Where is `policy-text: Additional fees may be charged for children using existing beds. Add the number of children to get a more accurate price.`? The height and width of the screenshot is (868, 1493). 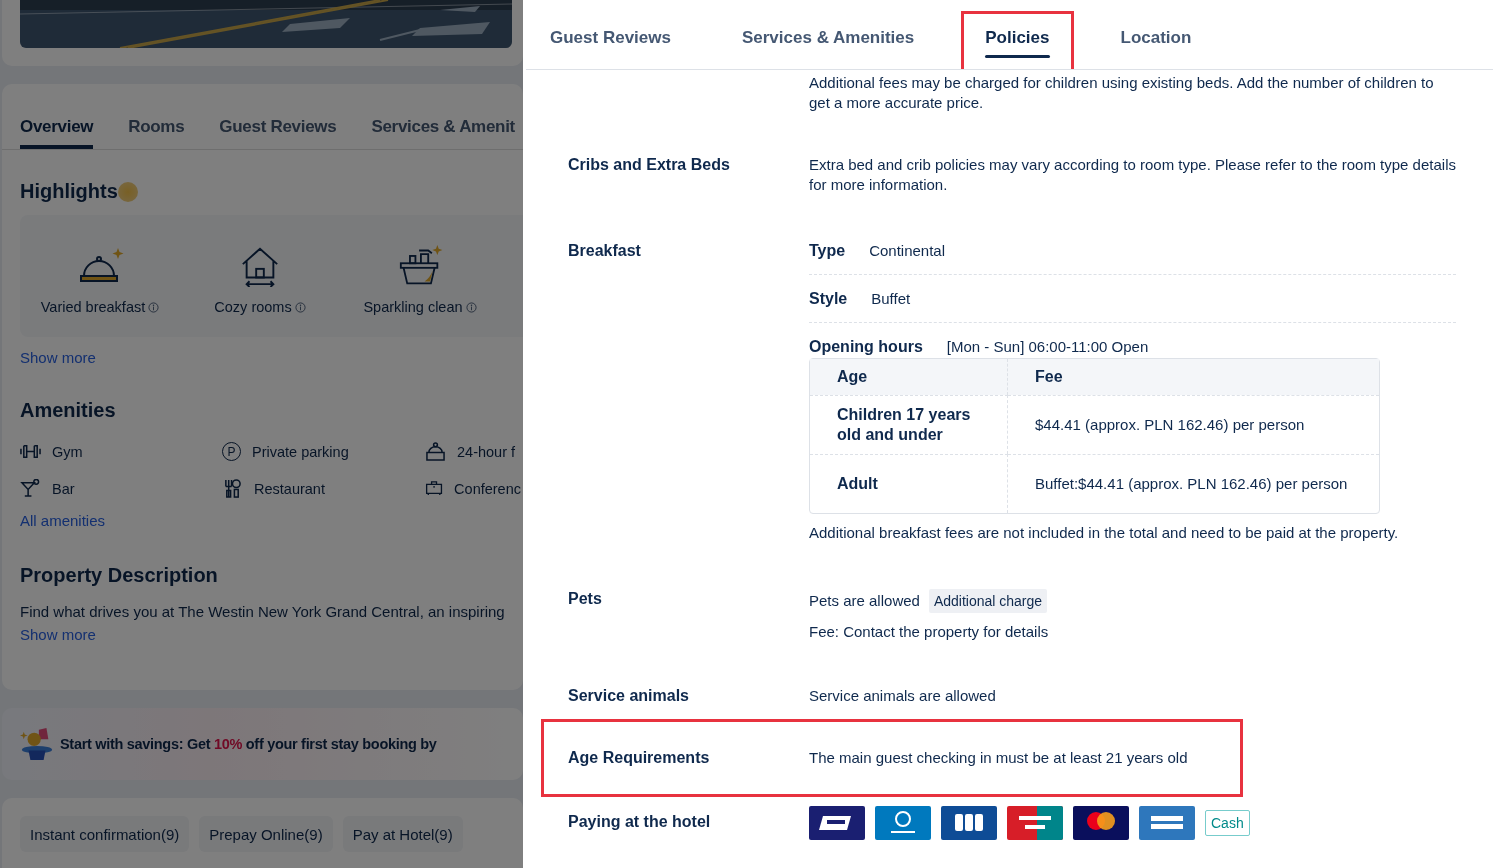 policy-text: Additional fees may be charged for children using existing beds. Add the number of children to get a more accurate price. is located at coordinates (1122, 93).